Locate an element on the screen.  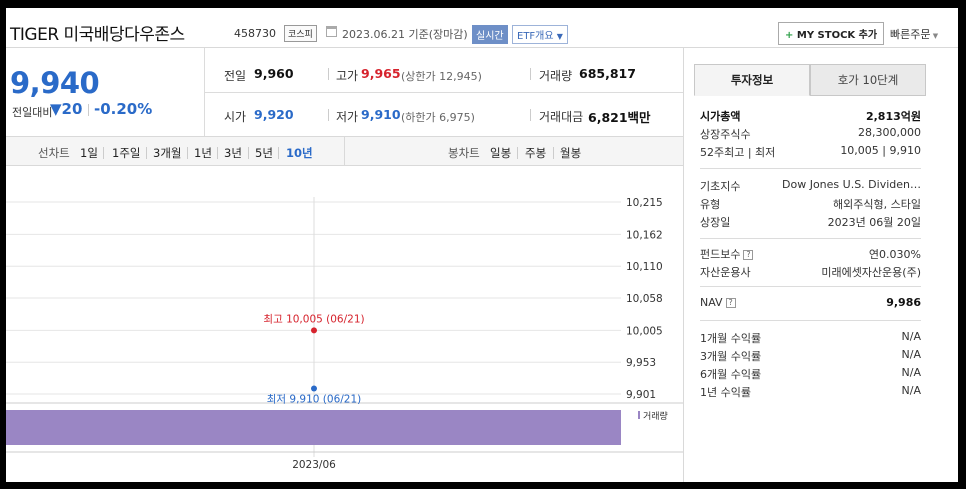
return-row: 6개월 수익률 N/A is located at coordinates (810, 375).